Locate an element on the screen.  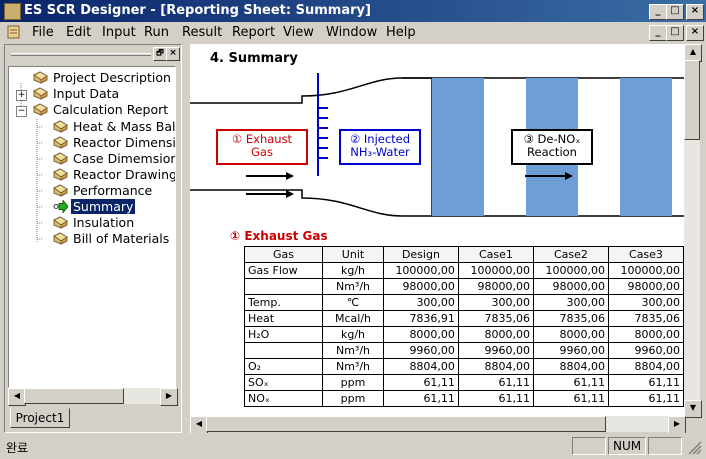
tree-hscrollbar: ◀ ▶ is located at coordinates (93, 397).